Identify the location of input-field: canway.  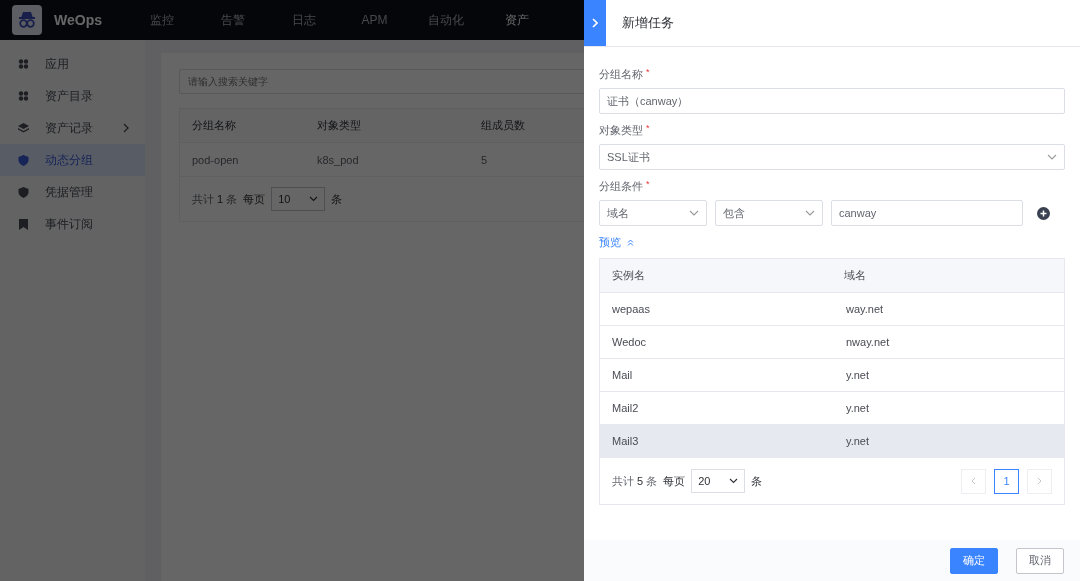
(927, 213).